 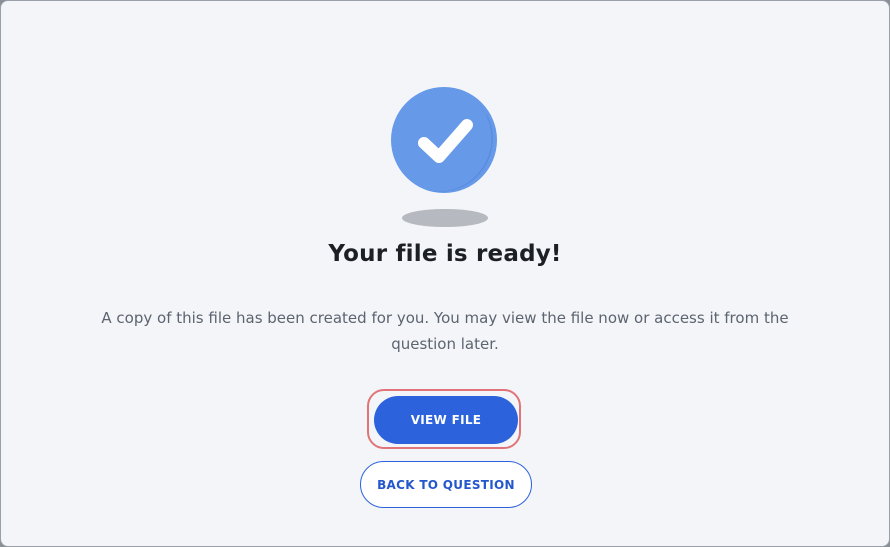 I want to click on view-file-button: VIEW FILE, so click(x=446, y=420).